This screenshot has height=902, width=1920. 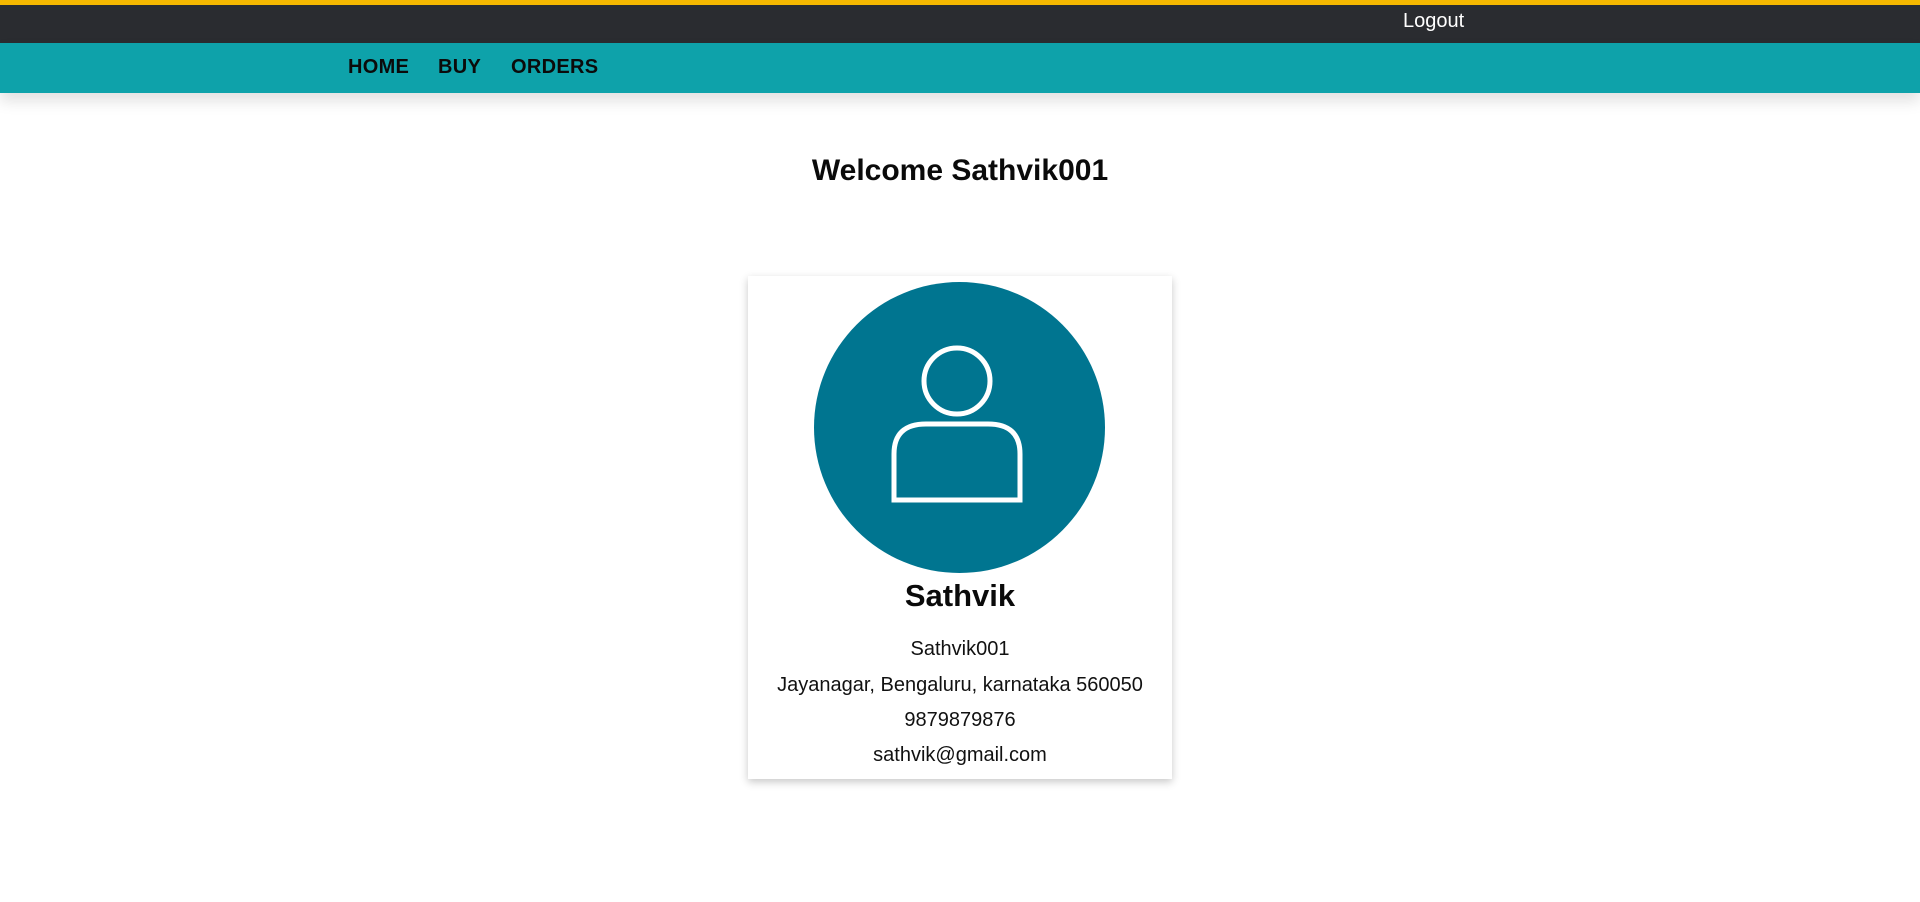 I want to click on user-icon, so click(x=957, y=424).